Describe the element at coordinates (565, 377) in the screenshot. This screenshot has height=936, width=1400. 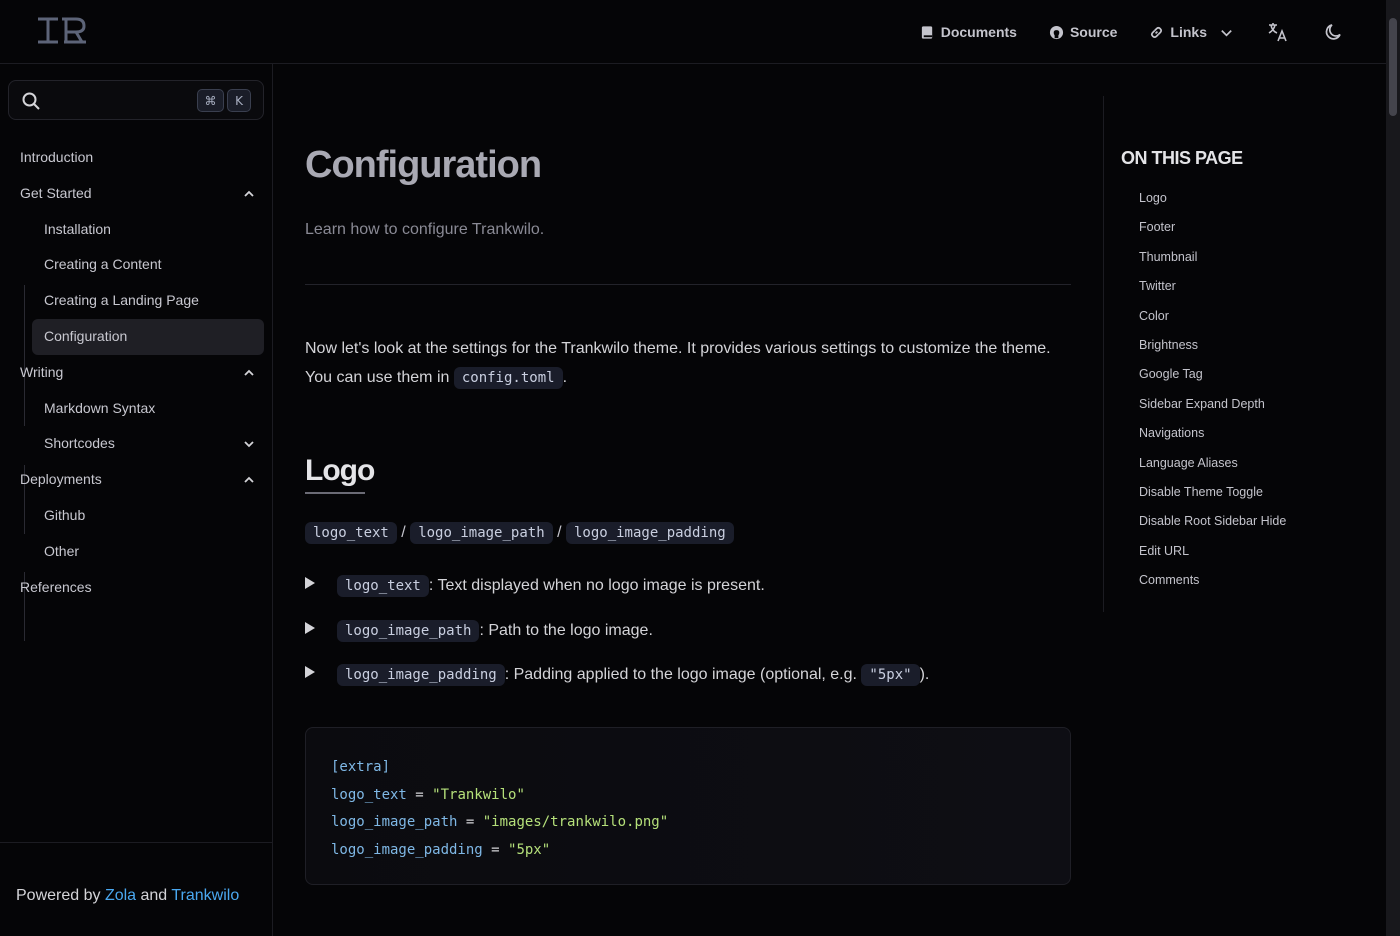
I see `intro-end: .` at that location.